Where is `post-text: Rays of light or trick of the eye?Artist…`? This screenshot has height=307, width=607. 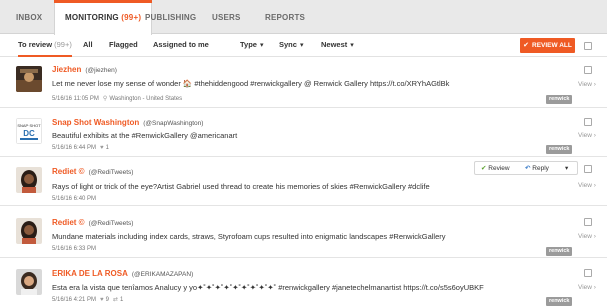
post-text: Rays of light or trick of the eye?Artist… is located at coordinates (241, 186).